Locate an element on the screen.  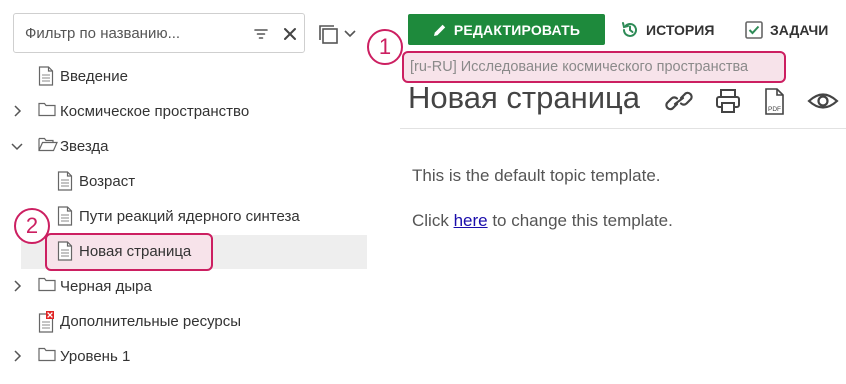
body-paragraph-2: Click here to change this template. is located at coordinates (542, 220).